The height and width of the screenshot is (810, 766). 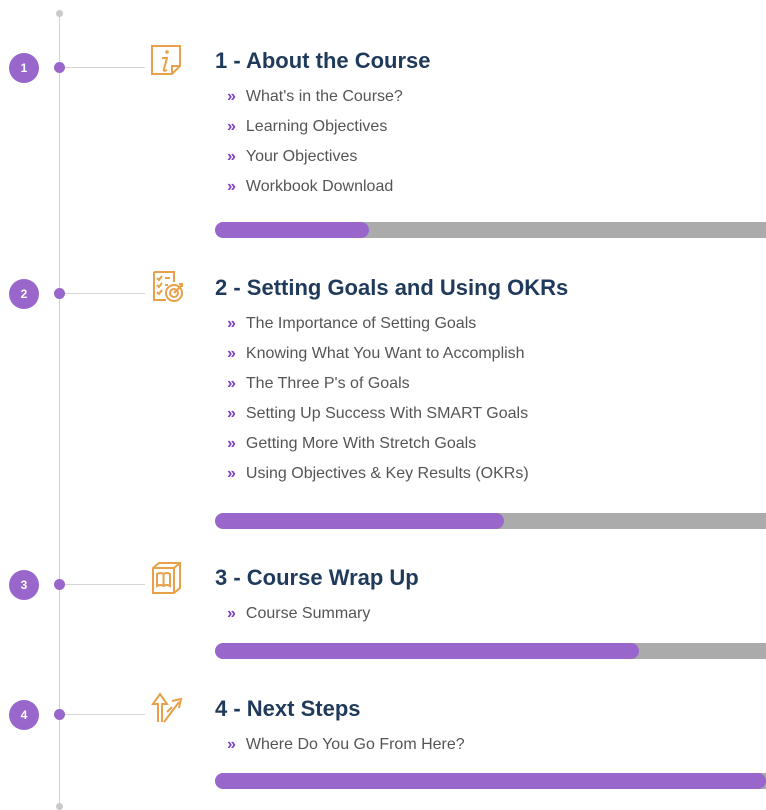 I want to click on lesson-label: What's in the Course?, so click(x=324, y=96).